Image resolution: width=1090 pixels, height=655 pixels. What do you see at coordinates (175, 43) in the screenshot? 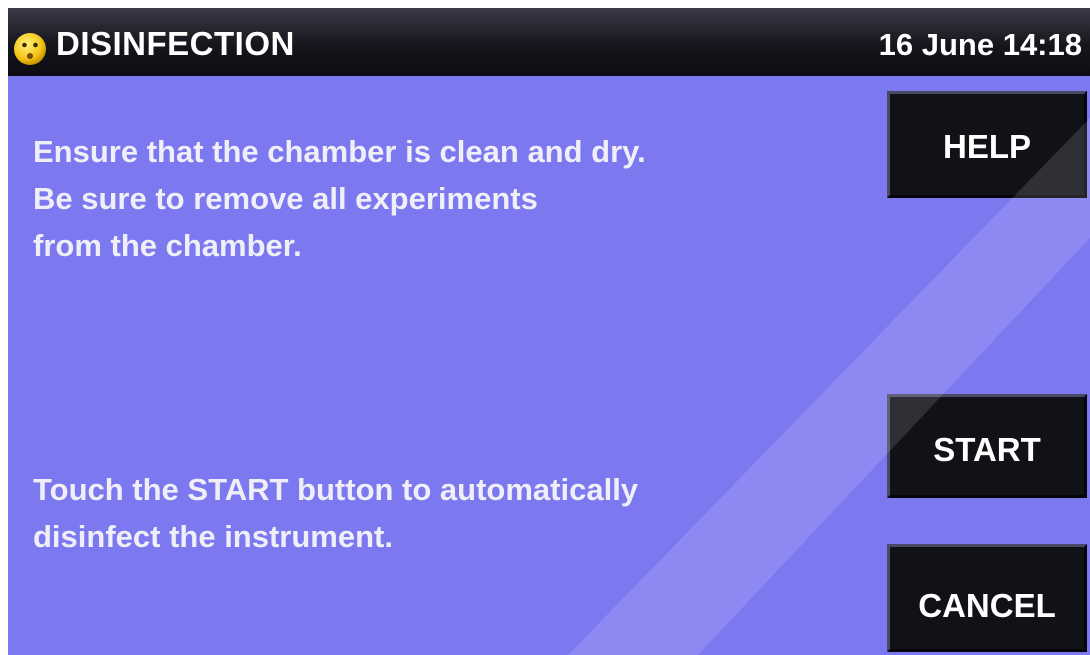
I see `page-title: DISINFECTION` at bounding box center [175, 43].